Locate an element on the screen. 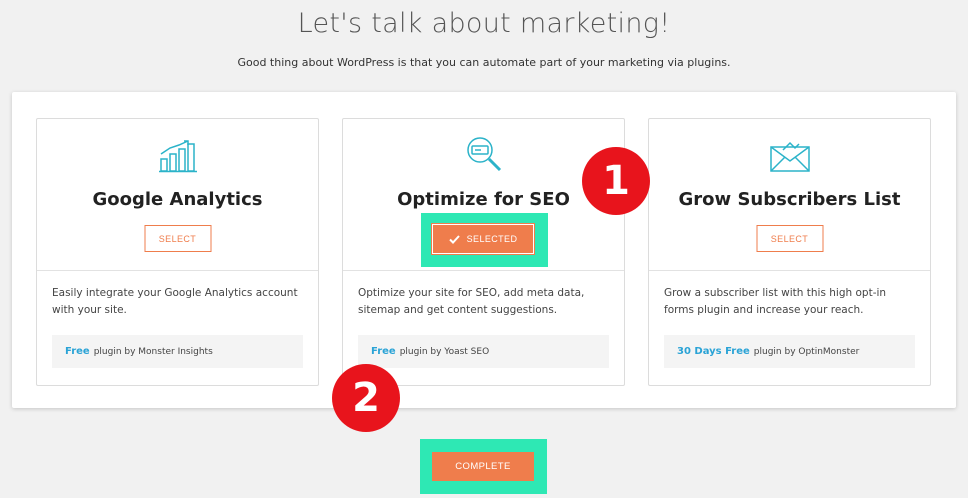 This screenshot has width=968, height=498. select-button-google-analytics: SELECT is located at coordinates (177, 238).